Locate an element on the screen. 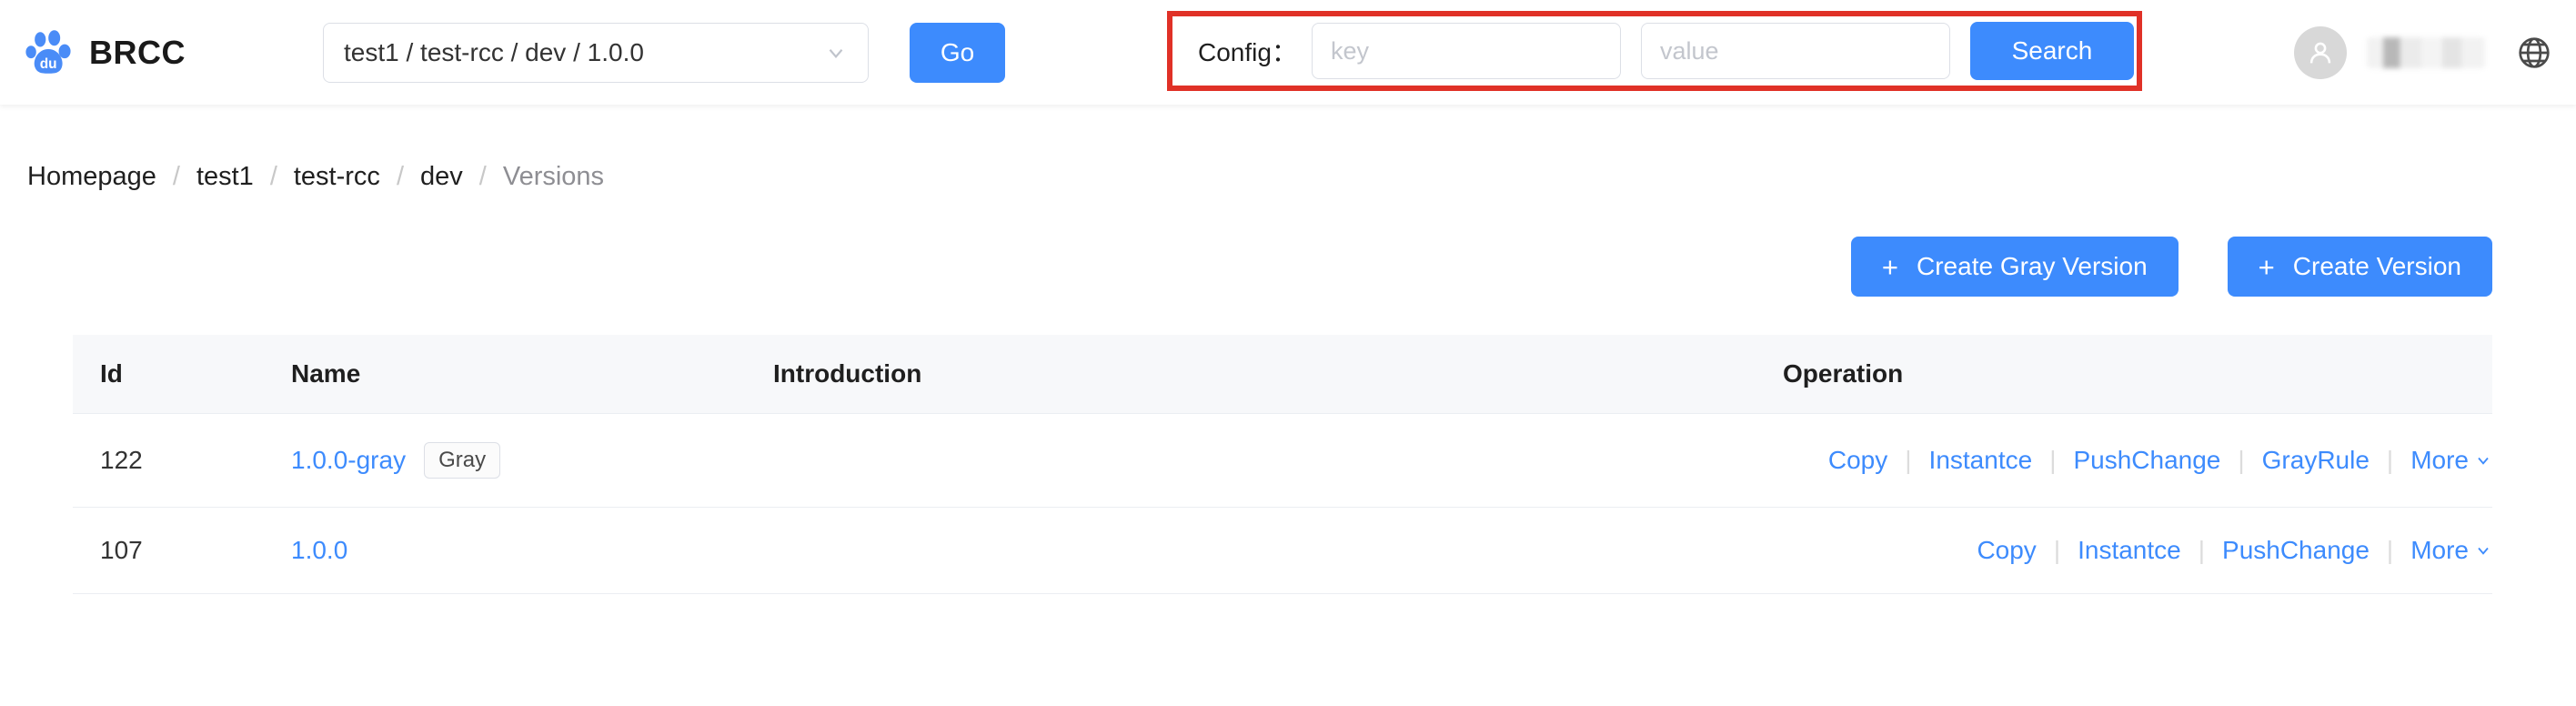  create-version-label: Create Version is located at coordinates (2376, 266).